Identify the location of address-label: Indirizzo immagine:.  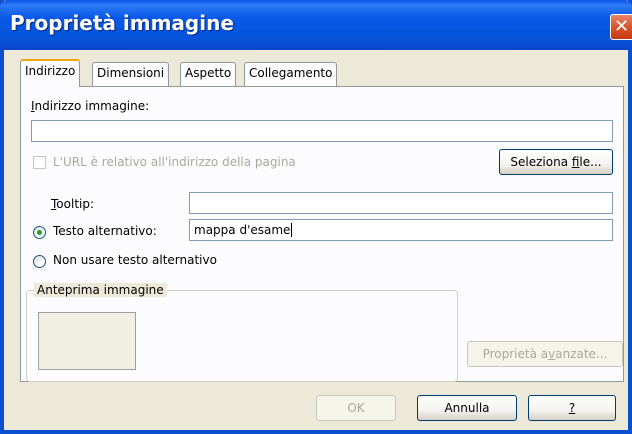
(90, 106).